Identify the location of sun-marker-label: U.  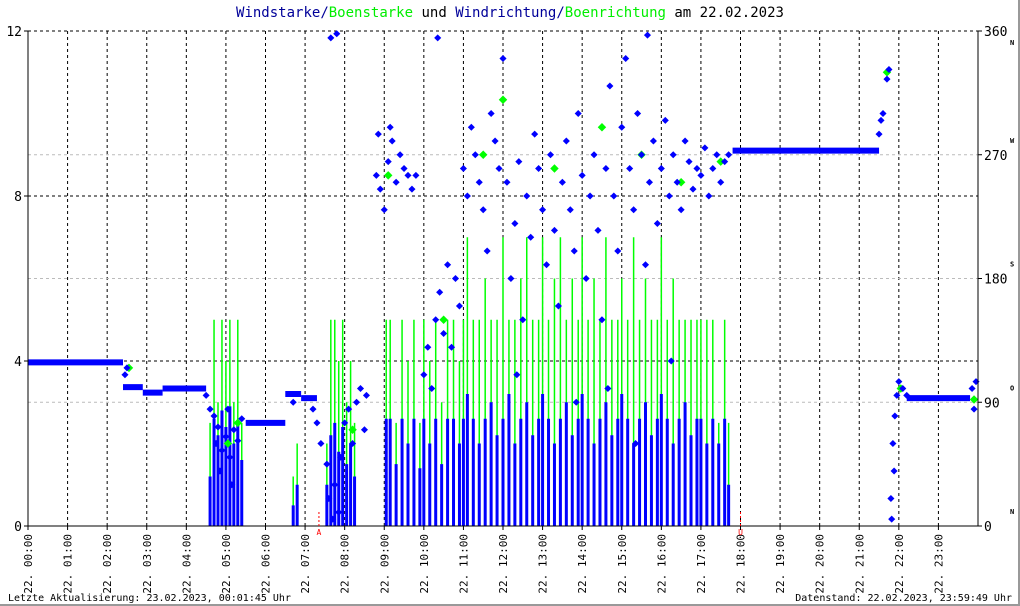
(740, 532).